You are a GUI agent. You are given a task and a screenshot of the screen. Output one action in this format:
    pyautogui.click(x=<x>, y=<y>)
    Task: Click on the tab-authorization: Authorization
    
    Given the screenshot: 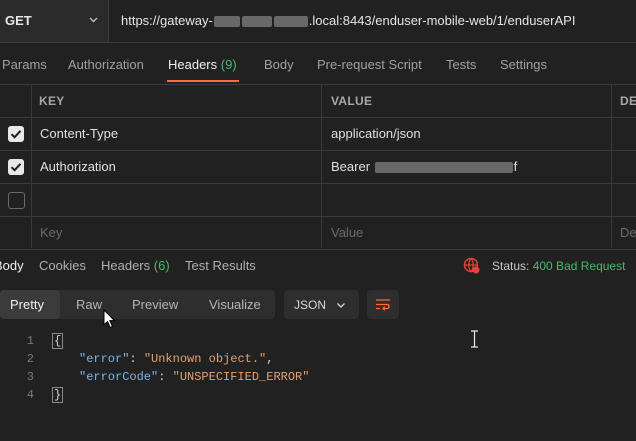 What is the action you would take?
    pyautogui.click(x=106, y=64)
    